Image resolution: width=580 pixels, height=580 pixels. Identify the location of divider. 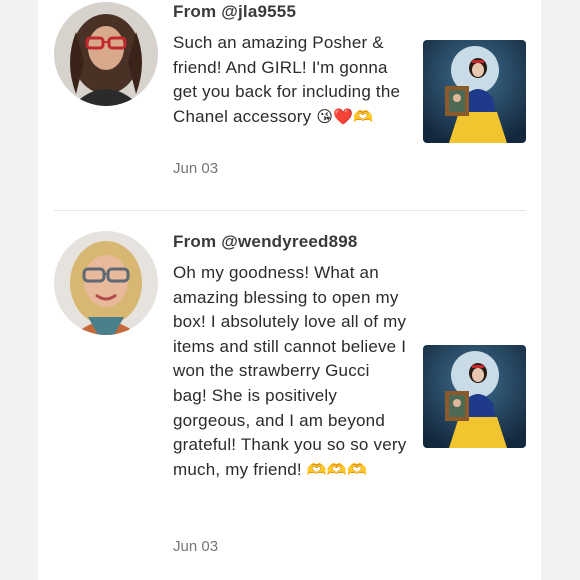
(290, 210).